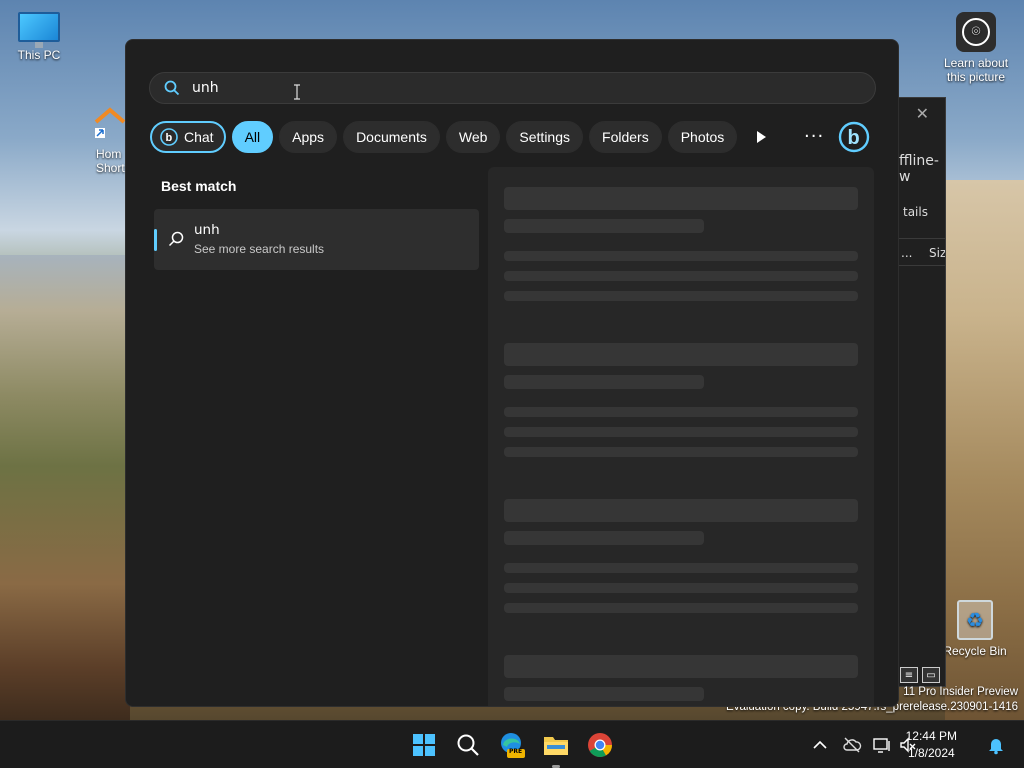 Image resolution: width=1024 pixels, height=768 pixels. I want to click on clock-time: 12:44 PM, so click(931, 736).